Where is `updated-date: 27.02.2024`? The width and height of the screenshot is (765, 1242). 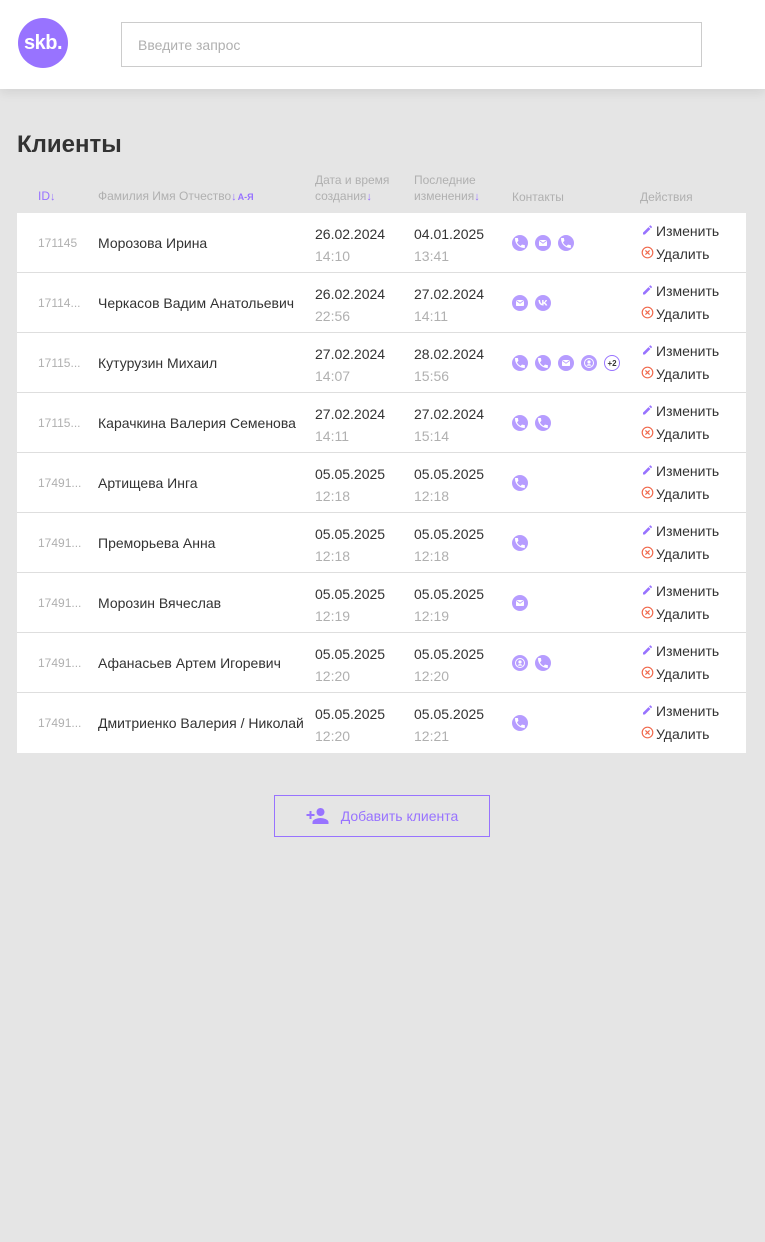 updated-date: 27.02.2024 is located at coordinates (449, 414).